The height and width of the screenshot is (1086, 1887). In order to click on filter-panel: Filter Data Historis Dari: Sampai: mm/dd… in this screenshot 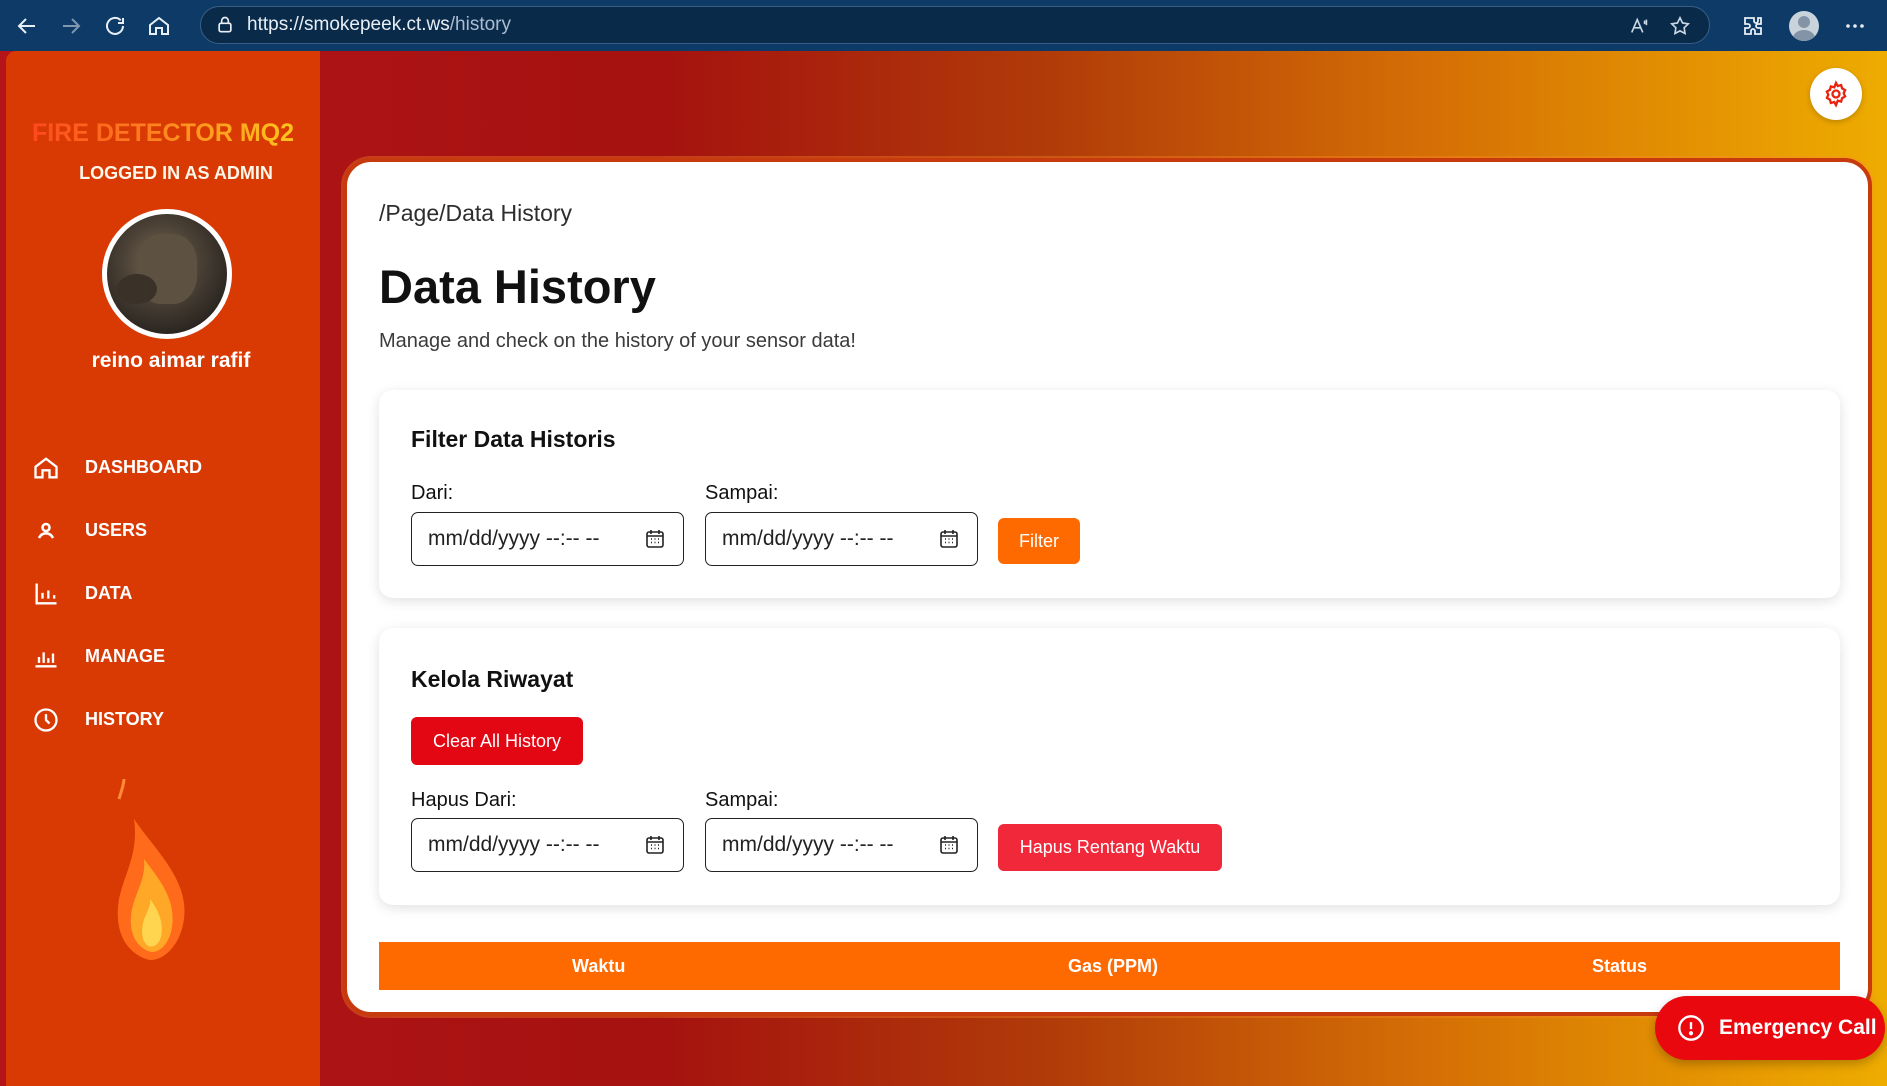, I will do `click(1109, 494)`.